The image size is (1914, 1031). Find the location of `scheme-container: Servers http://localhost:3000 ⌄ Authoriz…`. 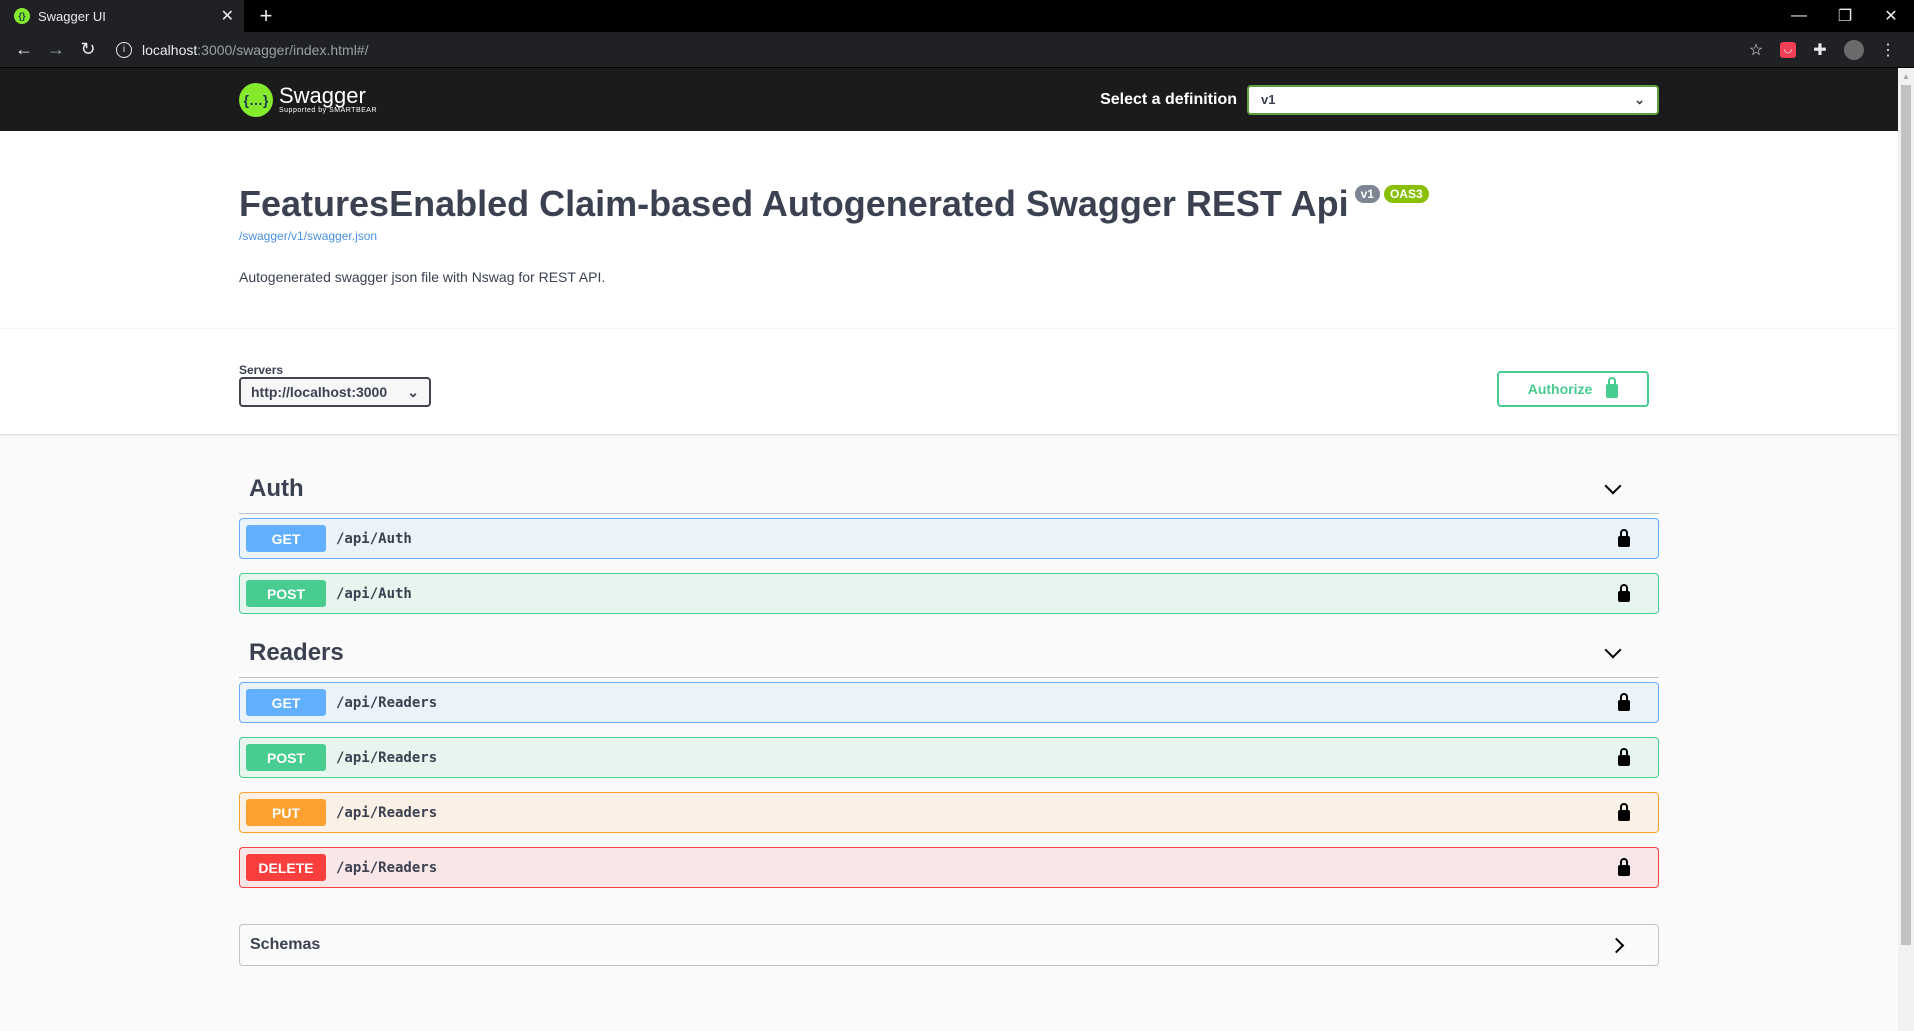

scheme-container: Servers http://localhost:3000 ⌄ Authoriz… is located at coordinates (949, 381).